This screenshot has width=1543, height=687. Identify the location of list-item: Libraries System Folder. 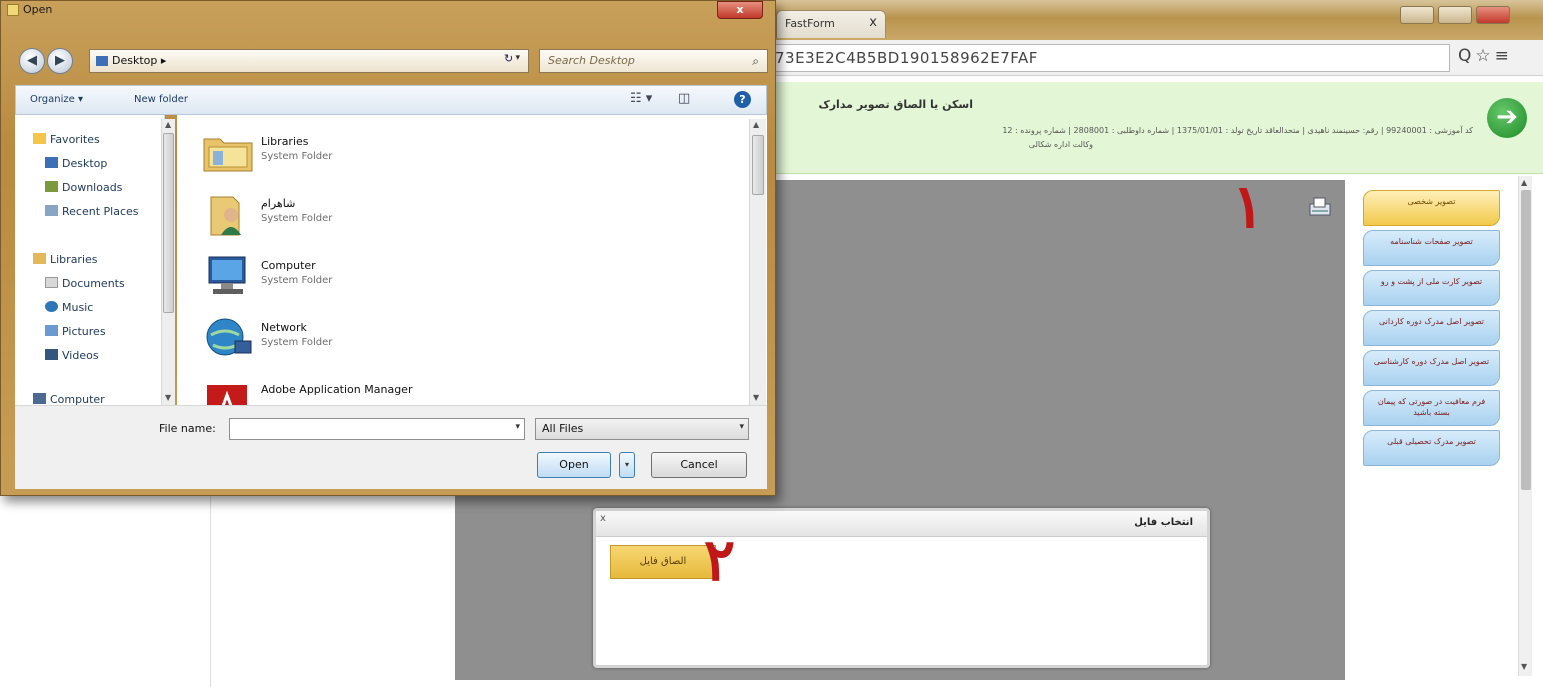
(465, 151).